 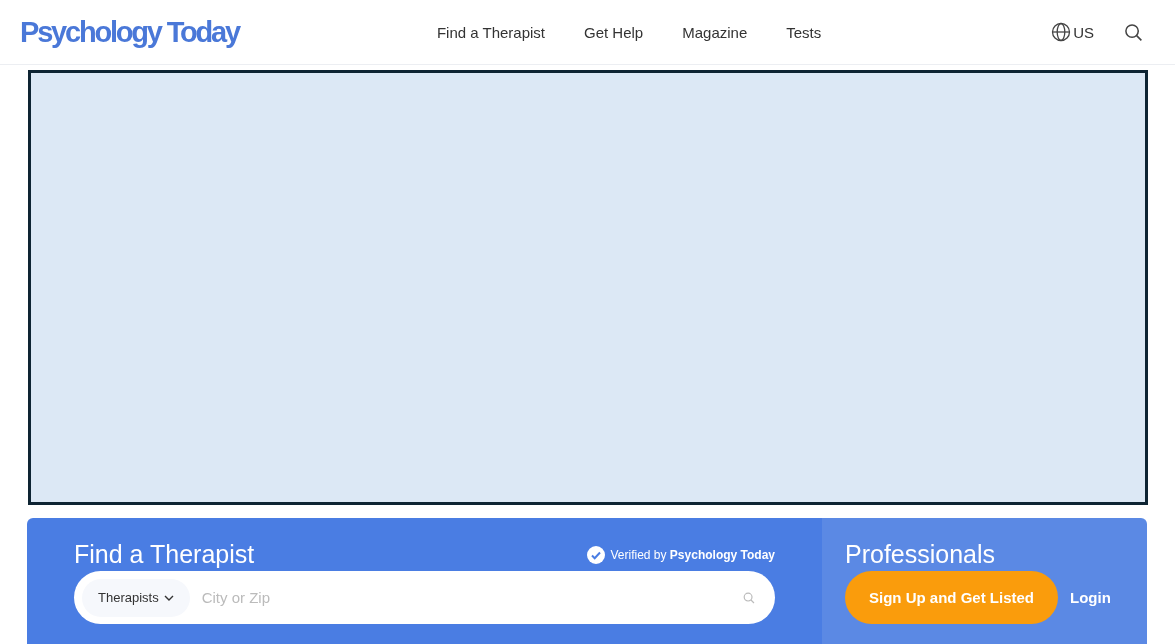 What do you see at coordinates (424, 597) in the screenshot?
I see `search-bar: Therapists City or Zip` at bounding box center [424, 597].